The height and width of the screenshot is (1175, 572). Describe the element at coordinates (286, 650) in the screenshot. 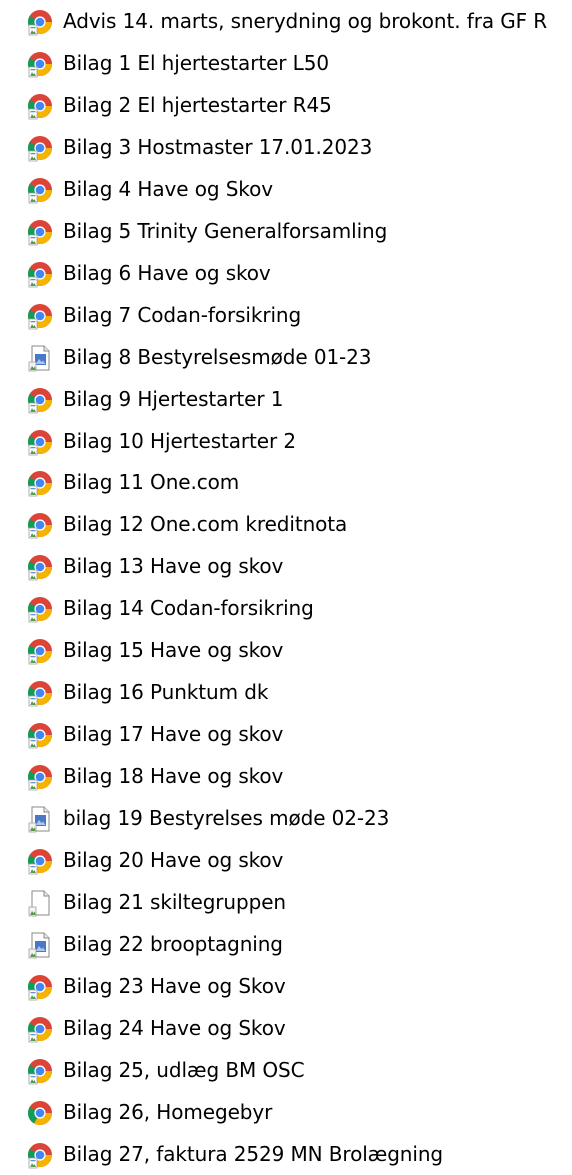

I see `file-row: Bilag 15 Have og skov` at that location.